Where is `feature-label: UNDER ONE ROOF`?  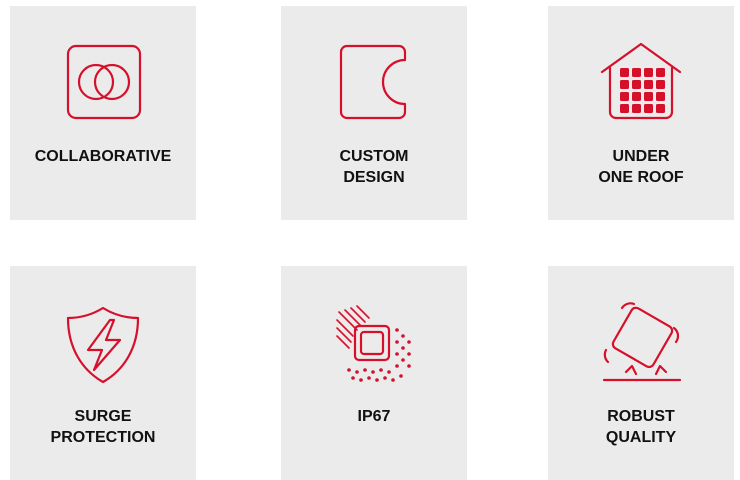 feature-label: UNDER ONE ROOF is located at coordinates (641, 167).